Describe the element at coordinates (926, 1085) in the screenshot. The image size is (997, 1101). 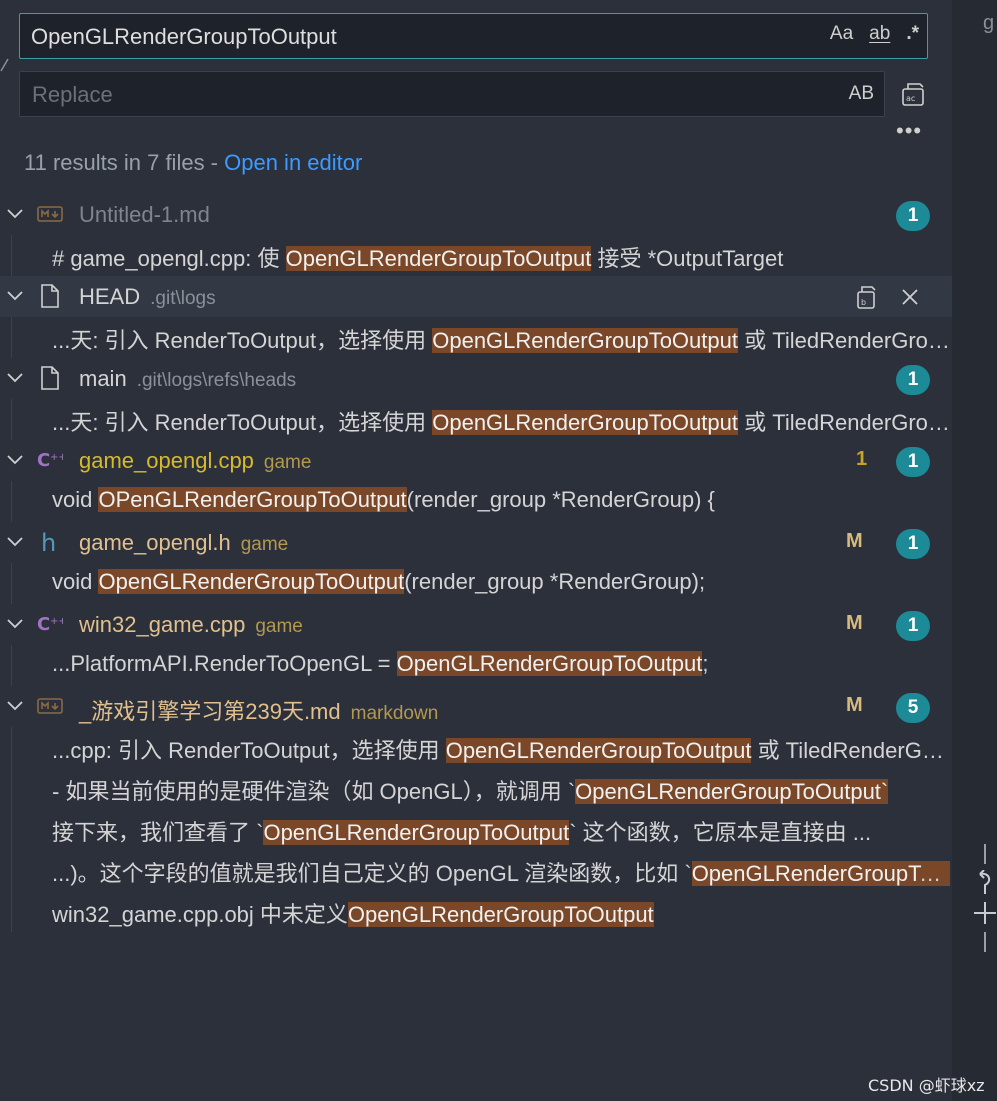
I see `watermark: CSDN @虾球xz` at that location.